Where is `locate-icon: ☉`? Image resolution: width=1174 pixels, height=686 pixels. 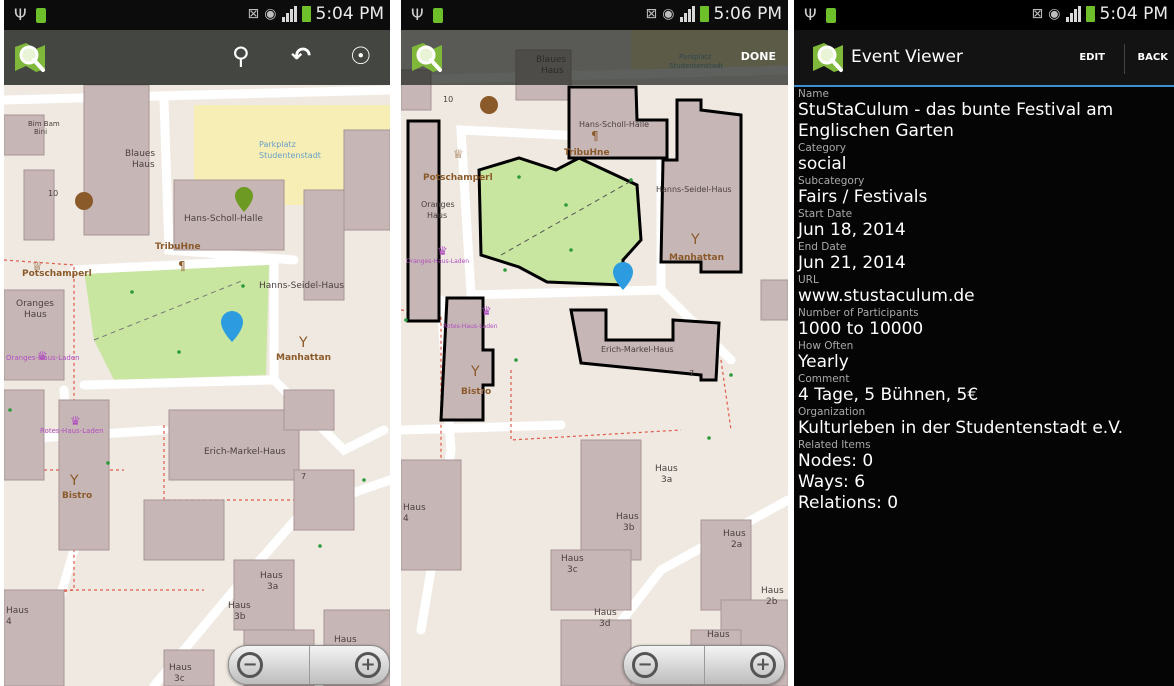 locate-icon: ☉ is located at coordinates (361, 56).